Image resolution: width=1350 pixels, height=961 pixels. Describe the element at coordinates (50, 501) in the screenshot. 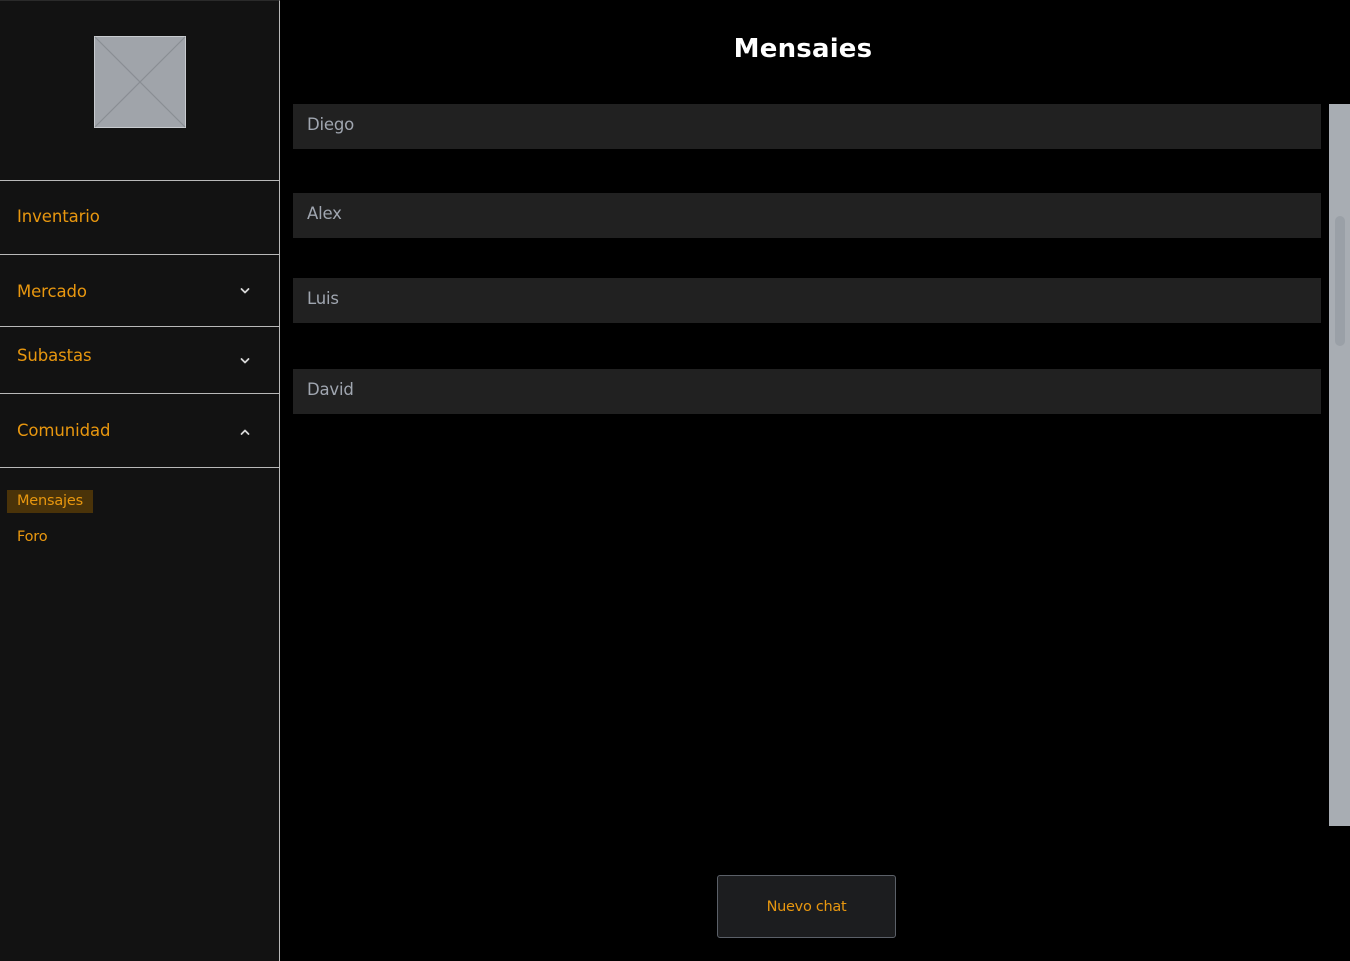

I see `sidebar-subitem-mensajes: Mensajes` at that location.